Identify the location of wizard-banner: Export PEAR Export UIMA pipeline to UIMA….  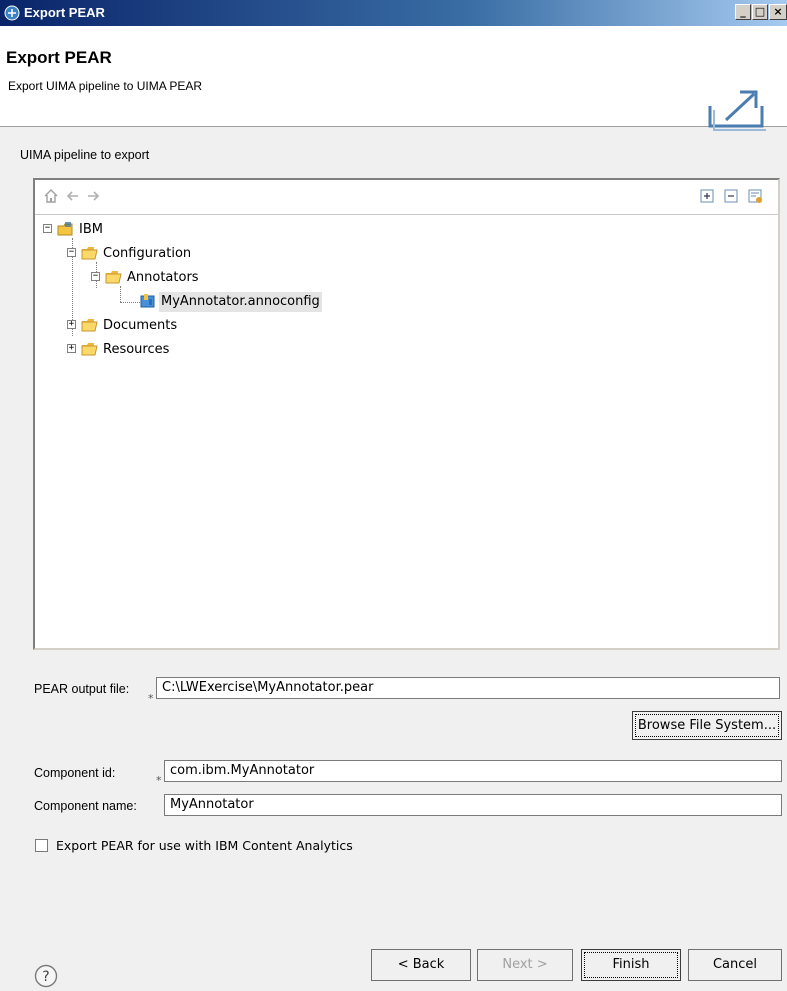
(393, 78).